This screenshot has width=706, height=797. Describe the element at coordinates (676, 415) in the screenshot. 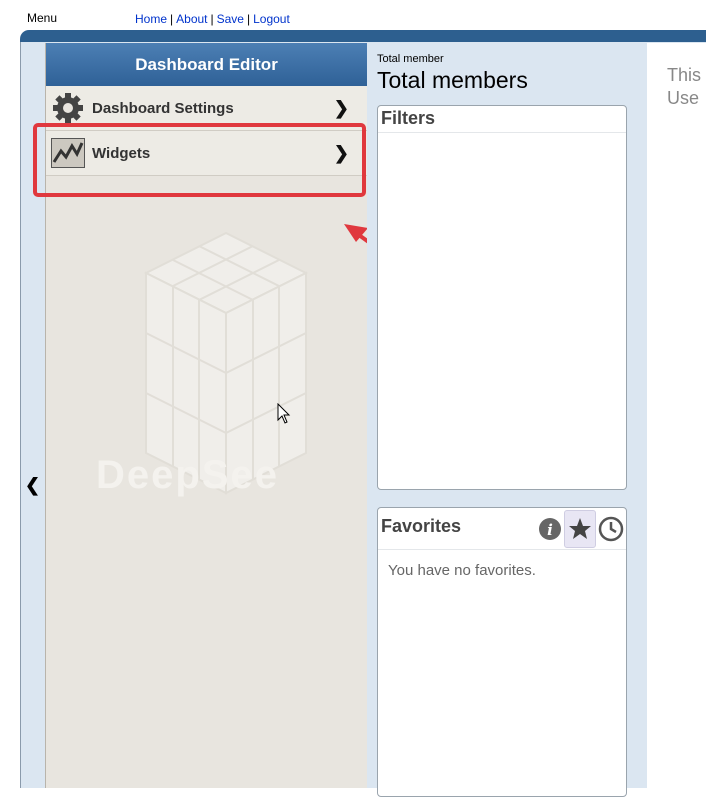

I see `right-panel: This Use` at that location.